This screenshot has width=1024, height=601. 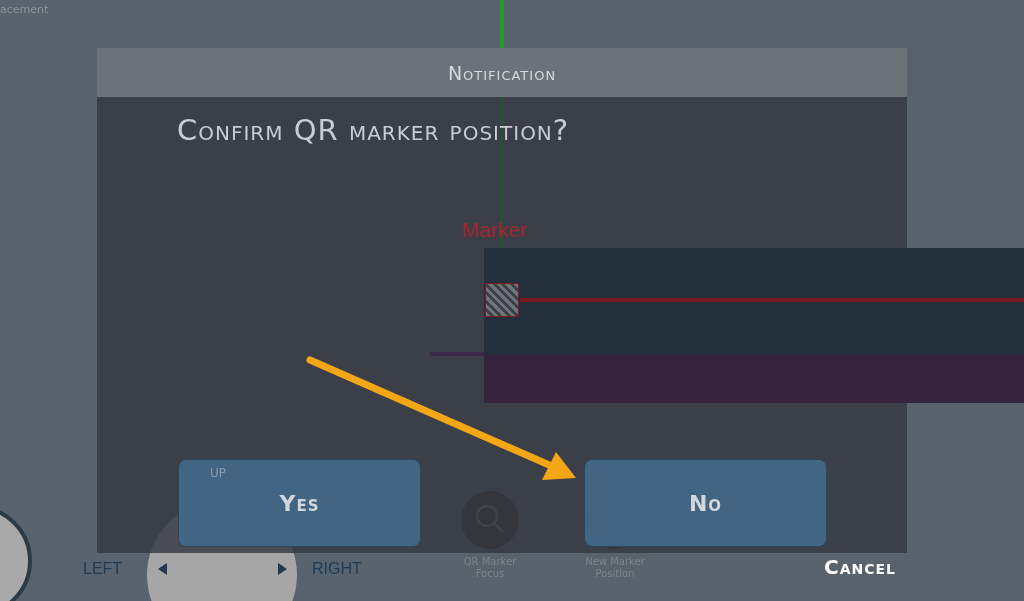 What do you see at coordinates (495, 230) in the screenshot?
I see `marker-label: Marker` at bounding box center [495, 230].